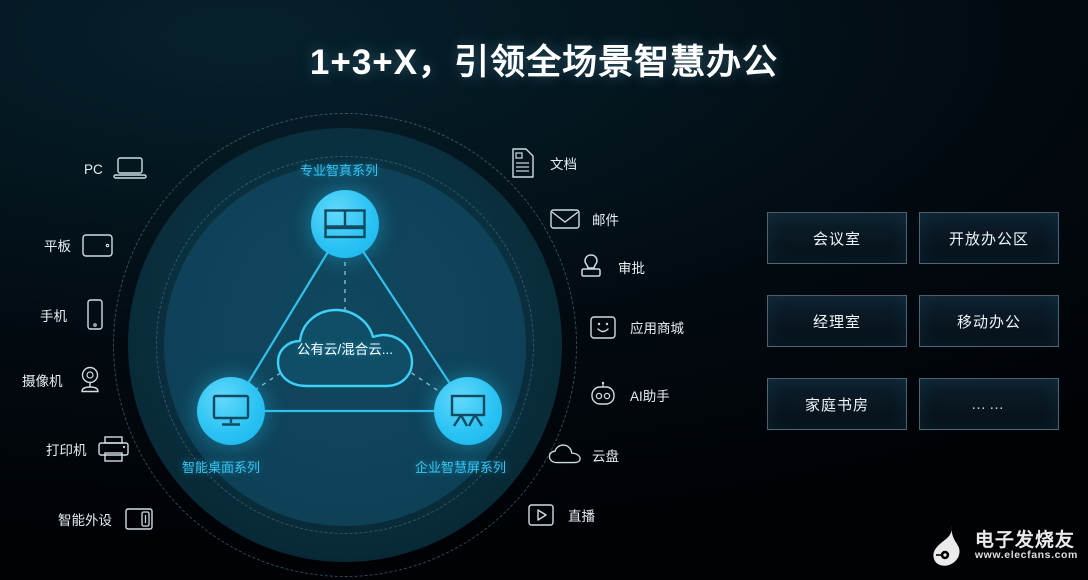 This screenshot has width=1088, height=580. Describe the element at coordinates (609, 267) in the screenshot. I see `service-item-approval: 审批` at that location.